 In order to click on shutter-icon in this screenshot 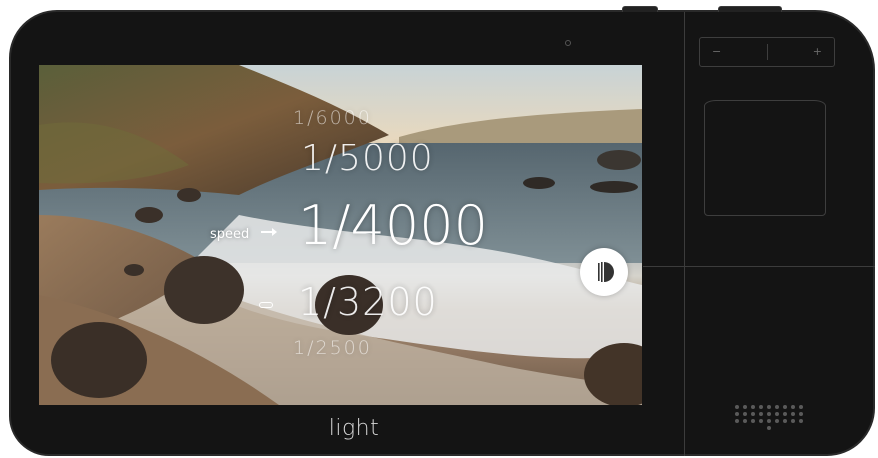, I will do `click(606, 272)`.